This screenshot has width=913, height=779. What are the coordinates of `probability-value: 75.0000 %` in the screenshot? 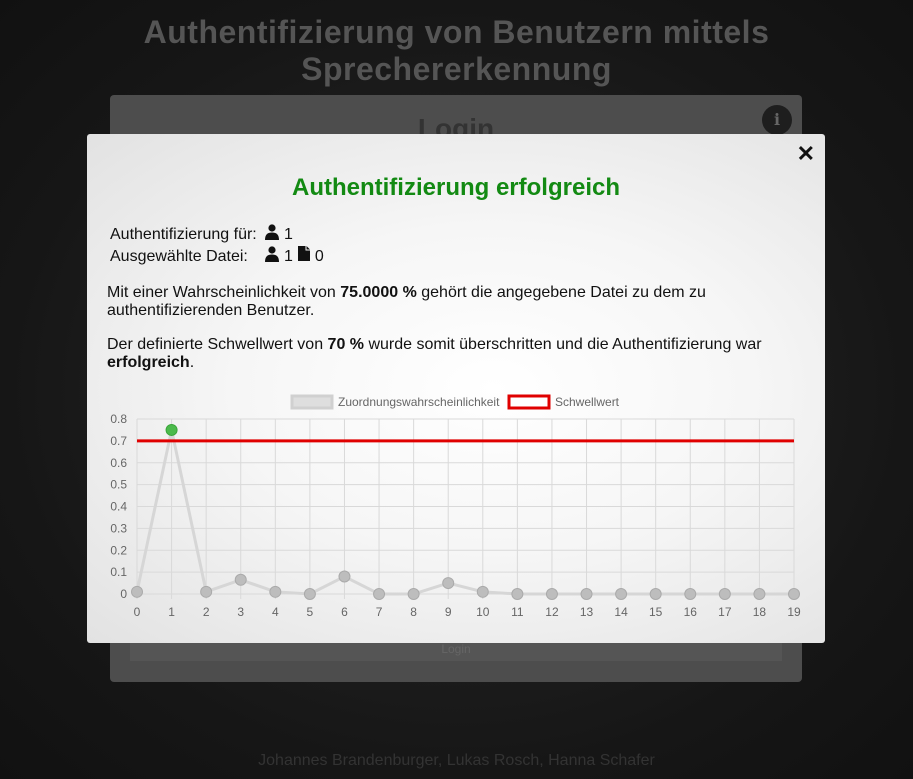 It's located at (378, 292).